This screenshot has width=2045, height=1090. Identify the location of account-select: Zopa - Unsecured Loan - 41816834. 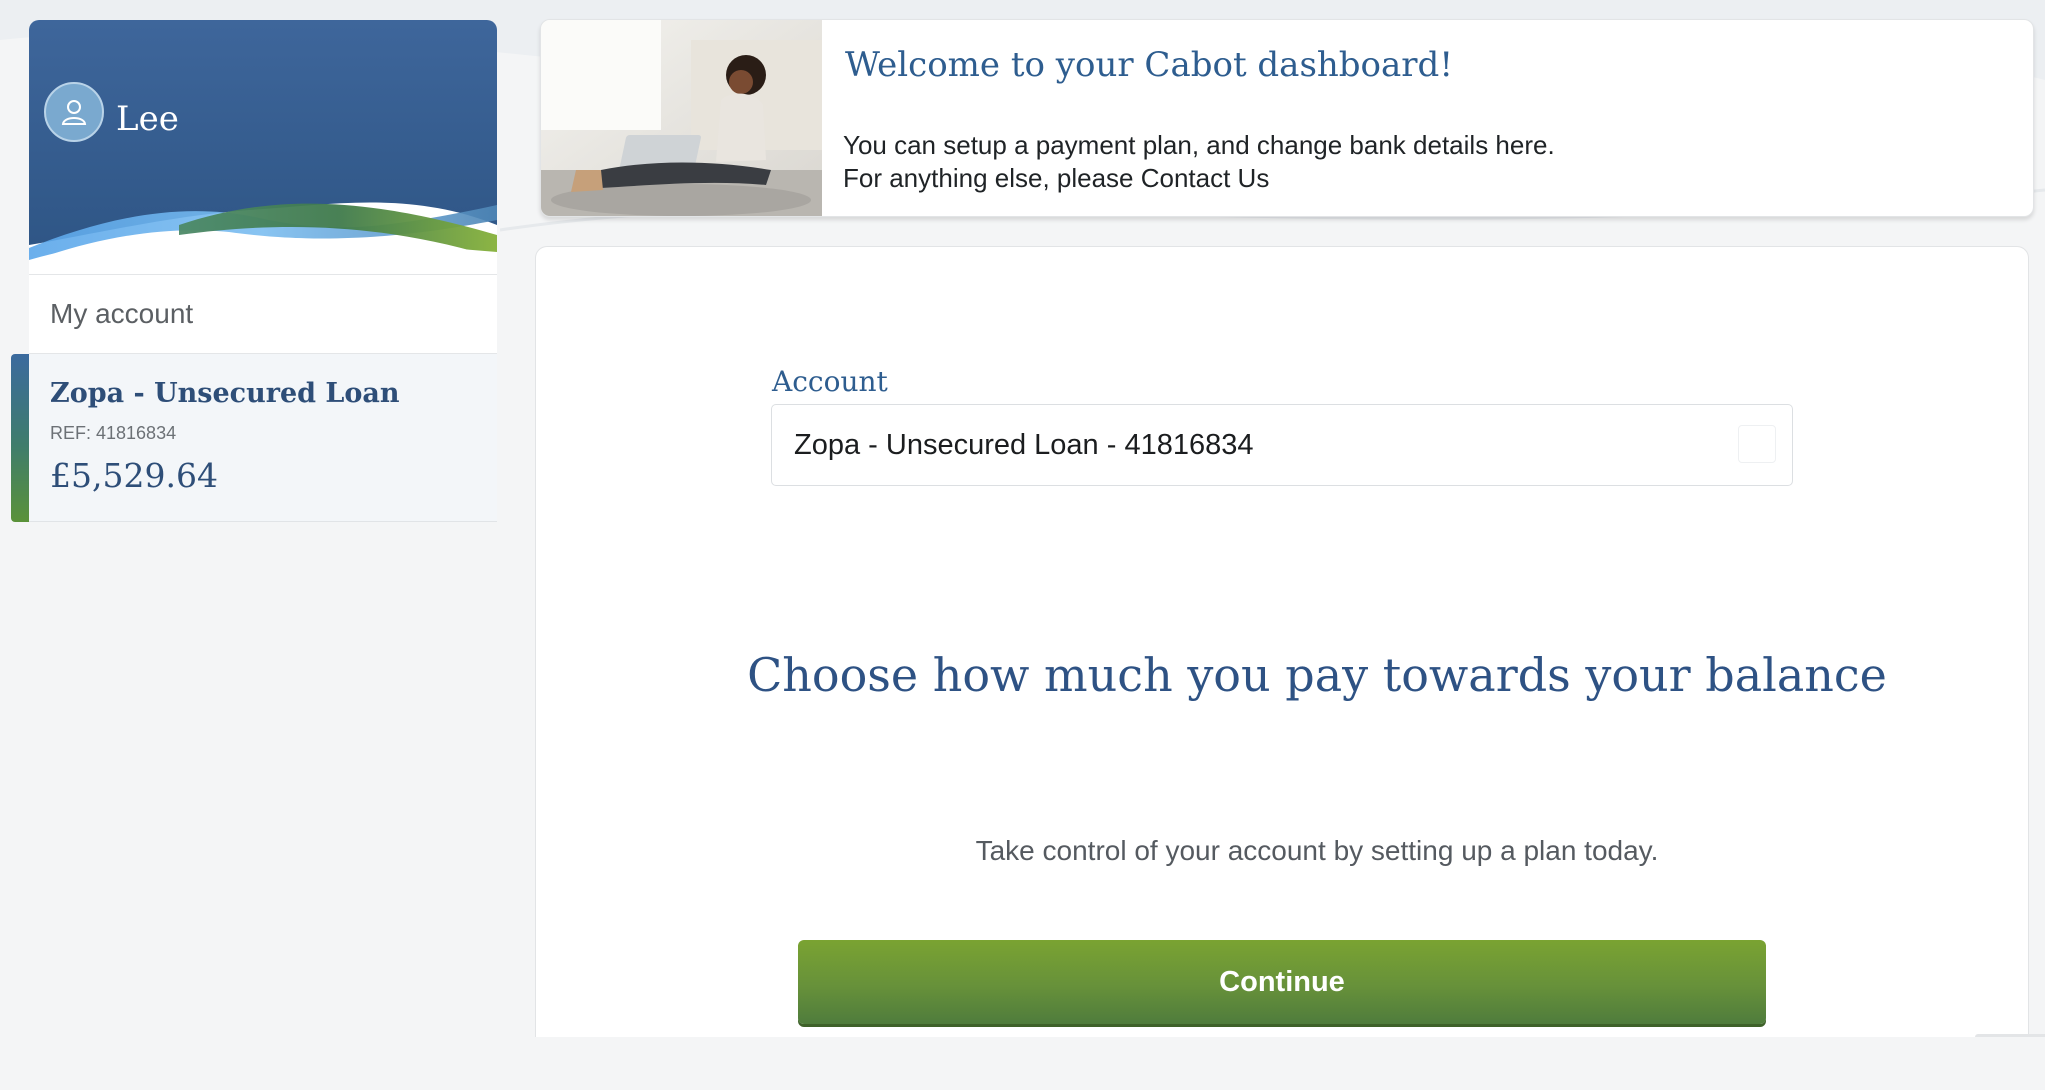
(1282, 445).